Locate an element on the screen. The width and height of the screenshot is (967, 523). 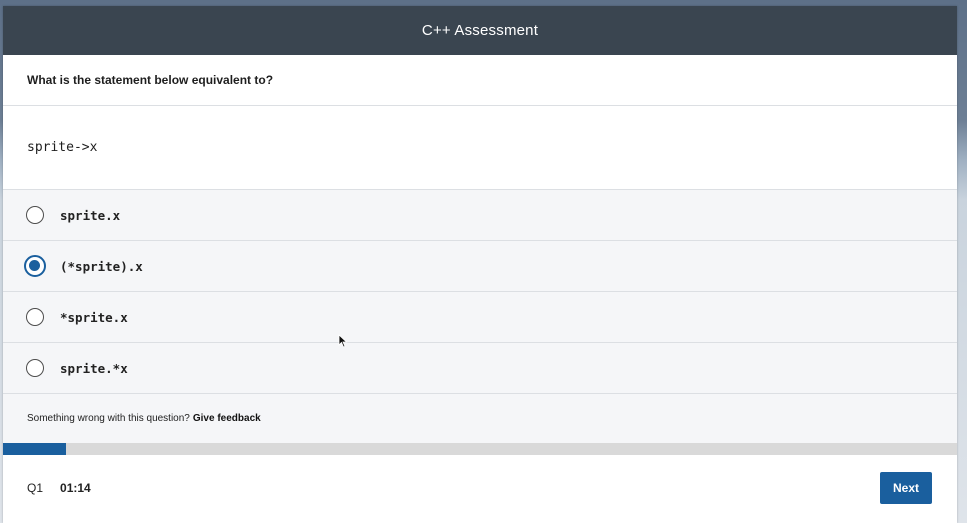
answer-option-label: *sprite.x is located at coordinates (94, 317).